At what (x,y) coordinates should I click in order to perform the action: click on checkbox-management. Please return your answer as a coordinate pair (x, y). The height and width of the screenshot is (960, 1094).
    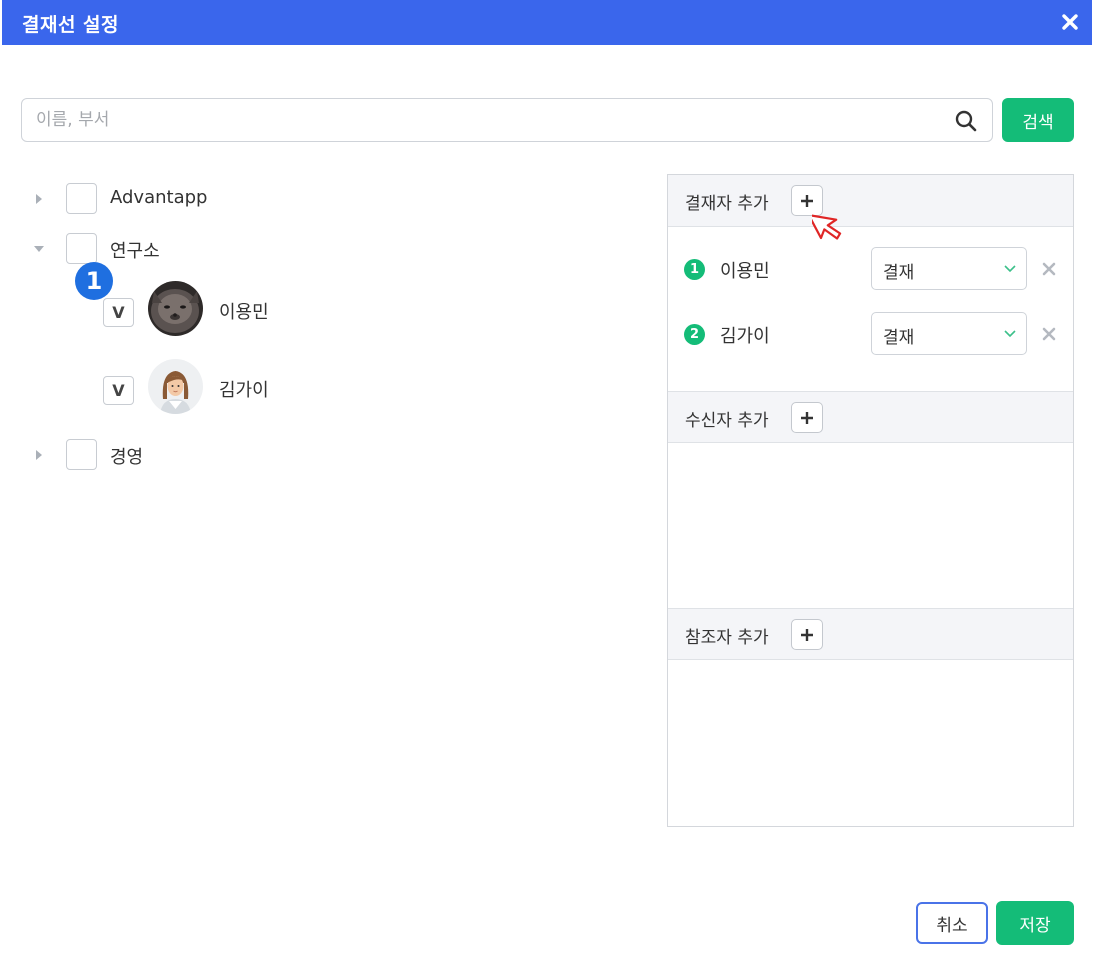
    Looking at the image, I should click on (81, 454).